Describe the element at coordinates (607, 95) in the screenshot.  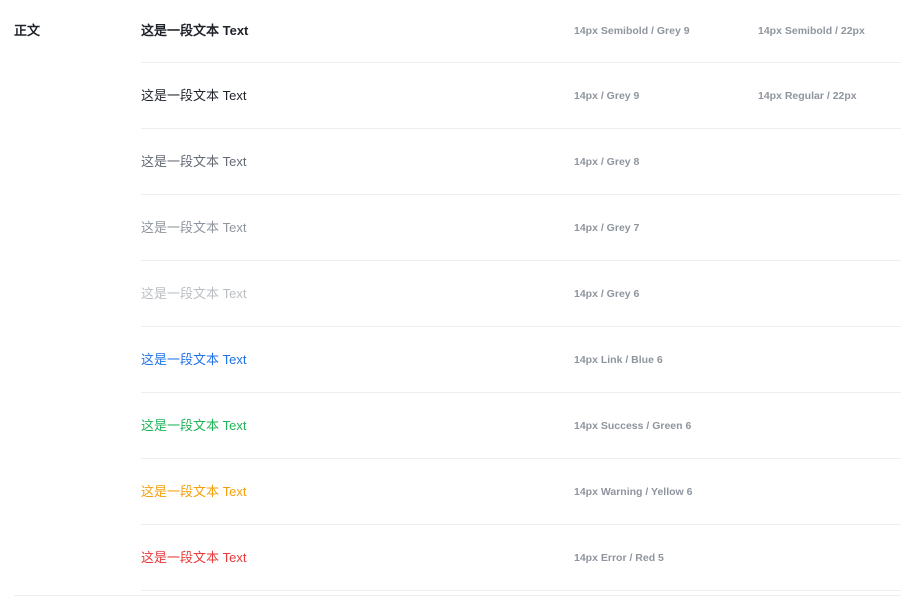
I see `style-spec-label: 14px / Grey 9` at that location.